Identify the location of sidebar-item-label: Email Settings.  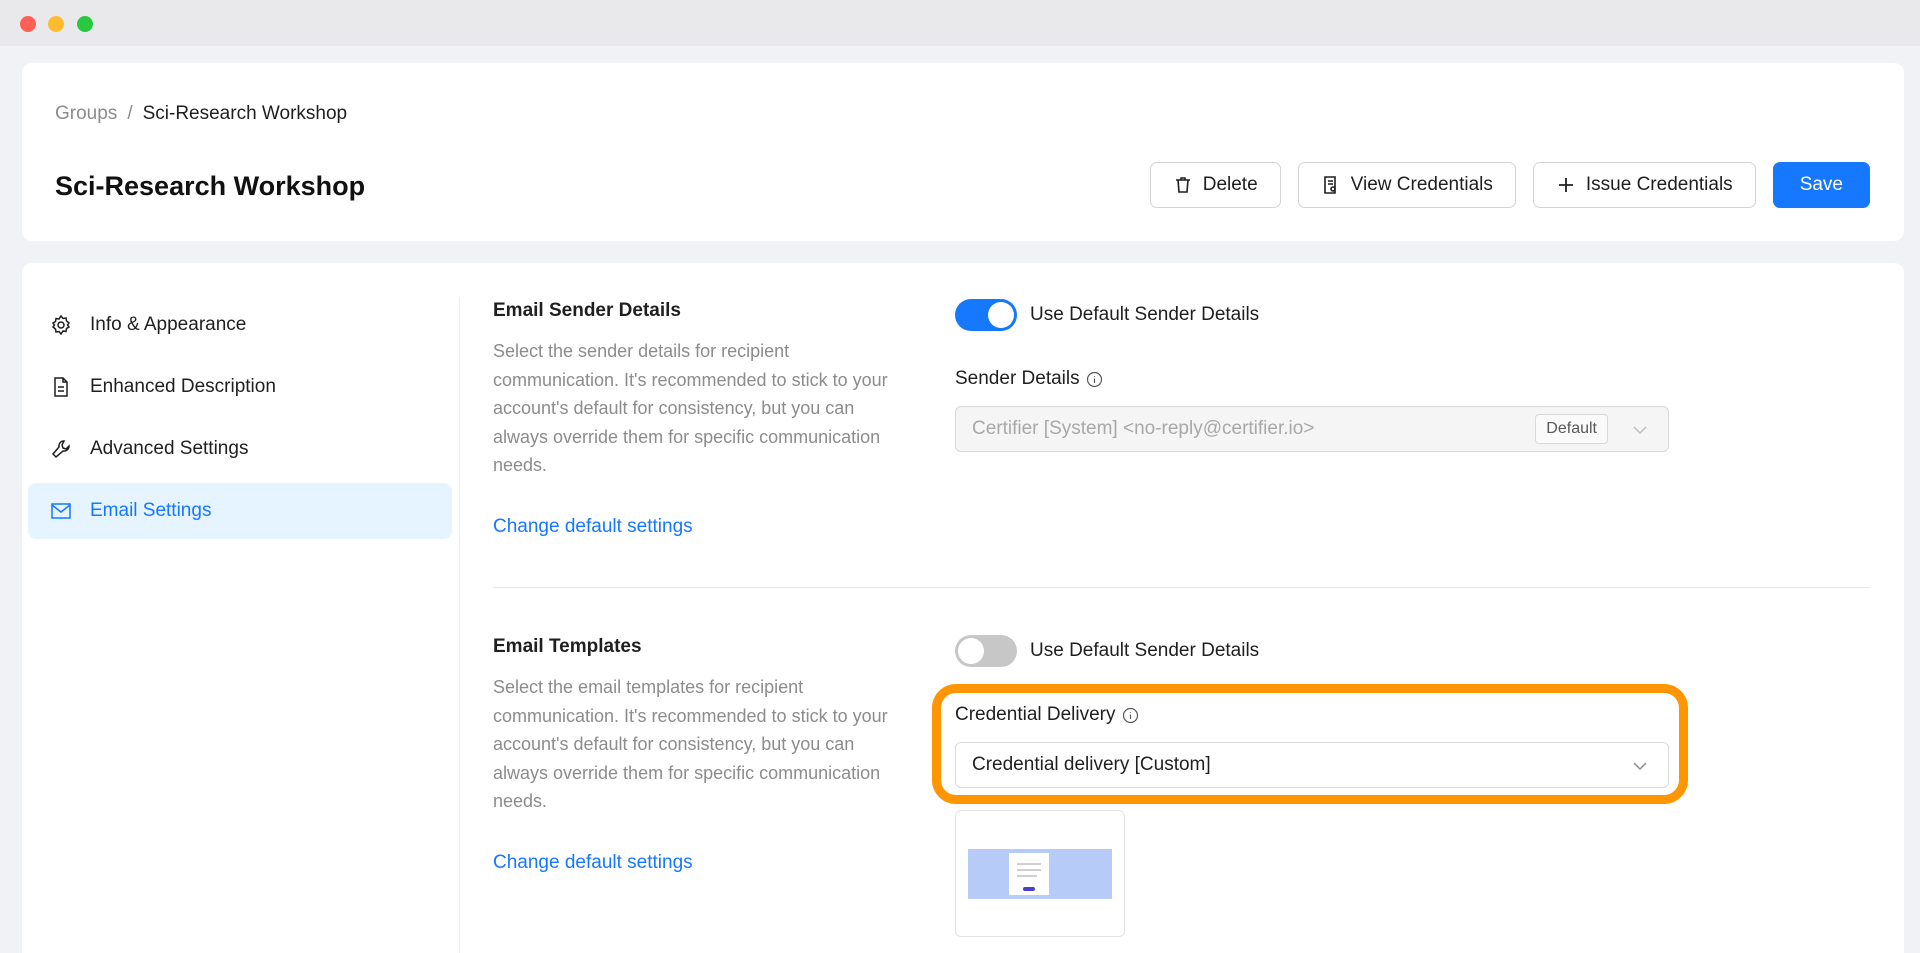
(151, 510).